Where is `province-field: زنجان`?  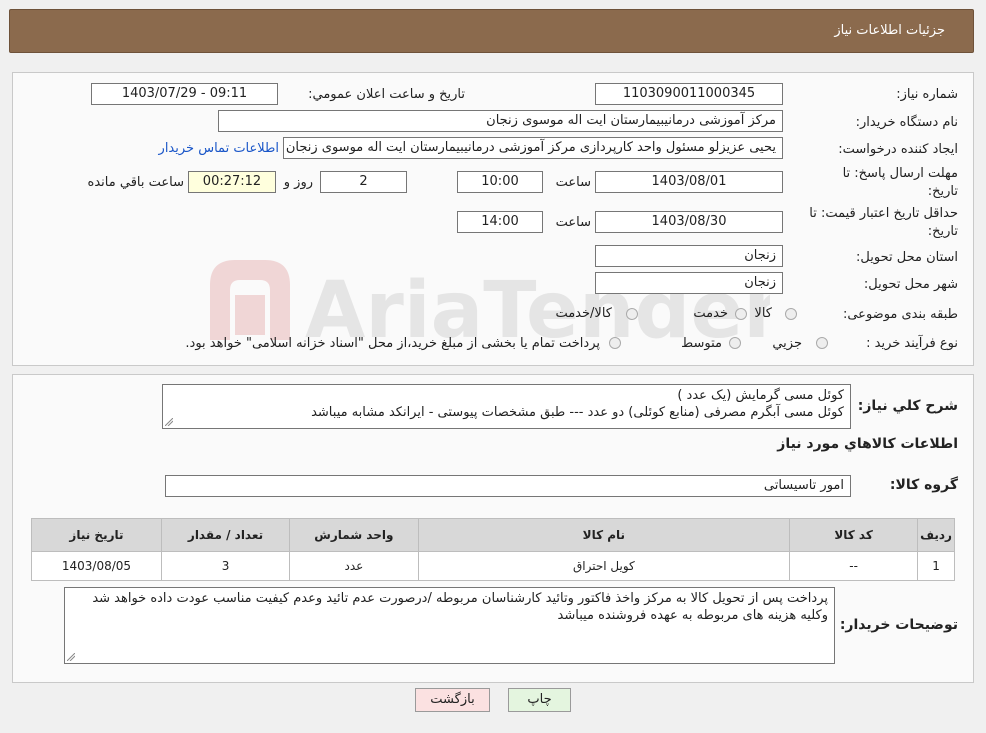 province-field: زنجان is located at coordinates (689, 256).